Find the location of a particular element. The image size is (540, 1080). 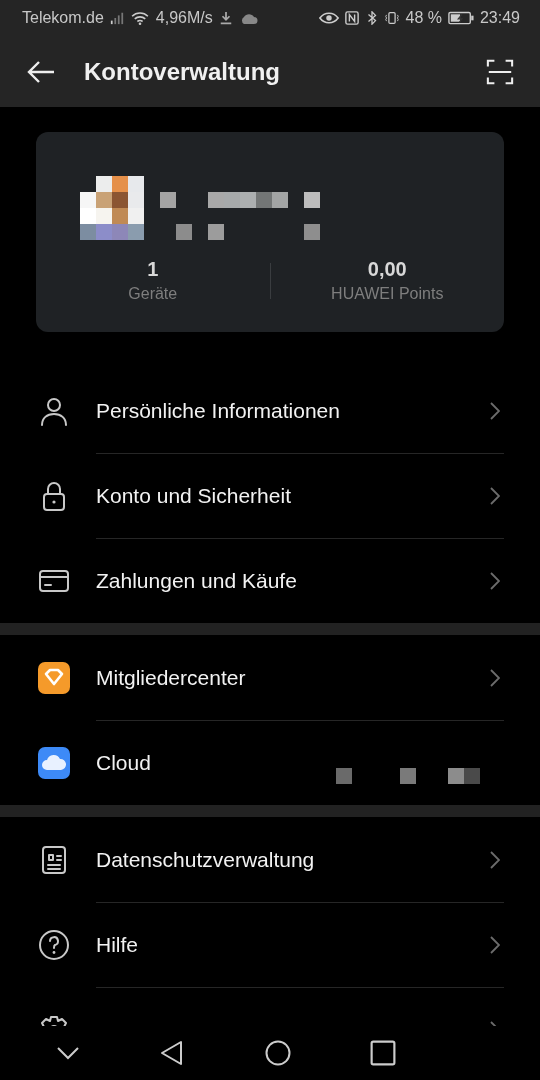

back-button is located at coordinates (41, 71).